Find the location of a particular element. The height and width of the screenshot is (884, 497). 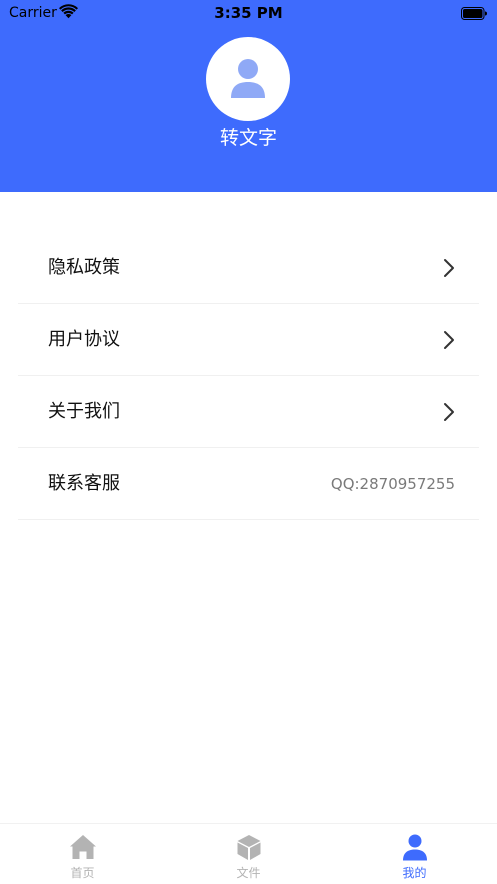

menu-item-label: 关于我们 is located at coordinates (84, 411).